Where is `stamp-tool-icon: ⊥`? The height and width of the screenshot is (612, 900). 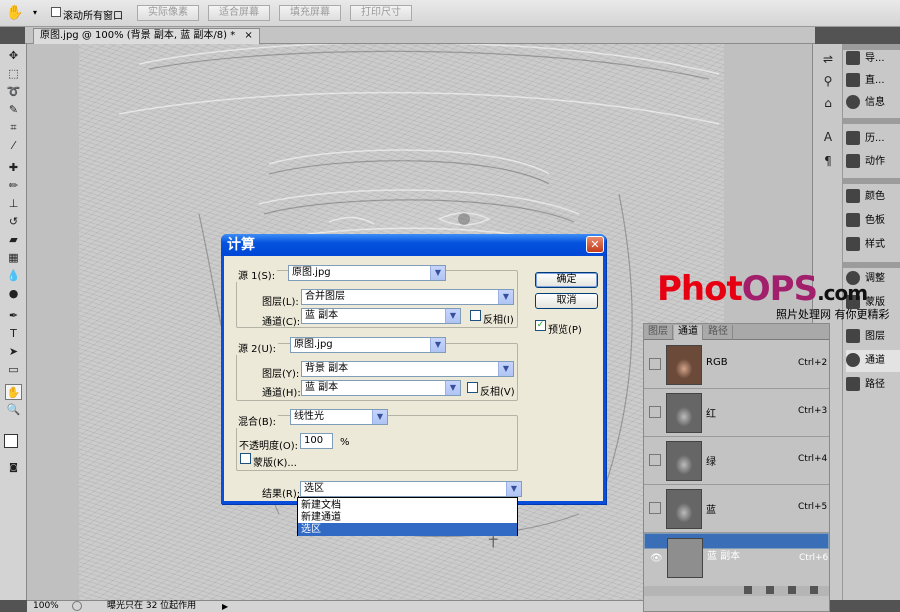 stamp-tool-icon: ⊥ is located at coordinates (13, 204).